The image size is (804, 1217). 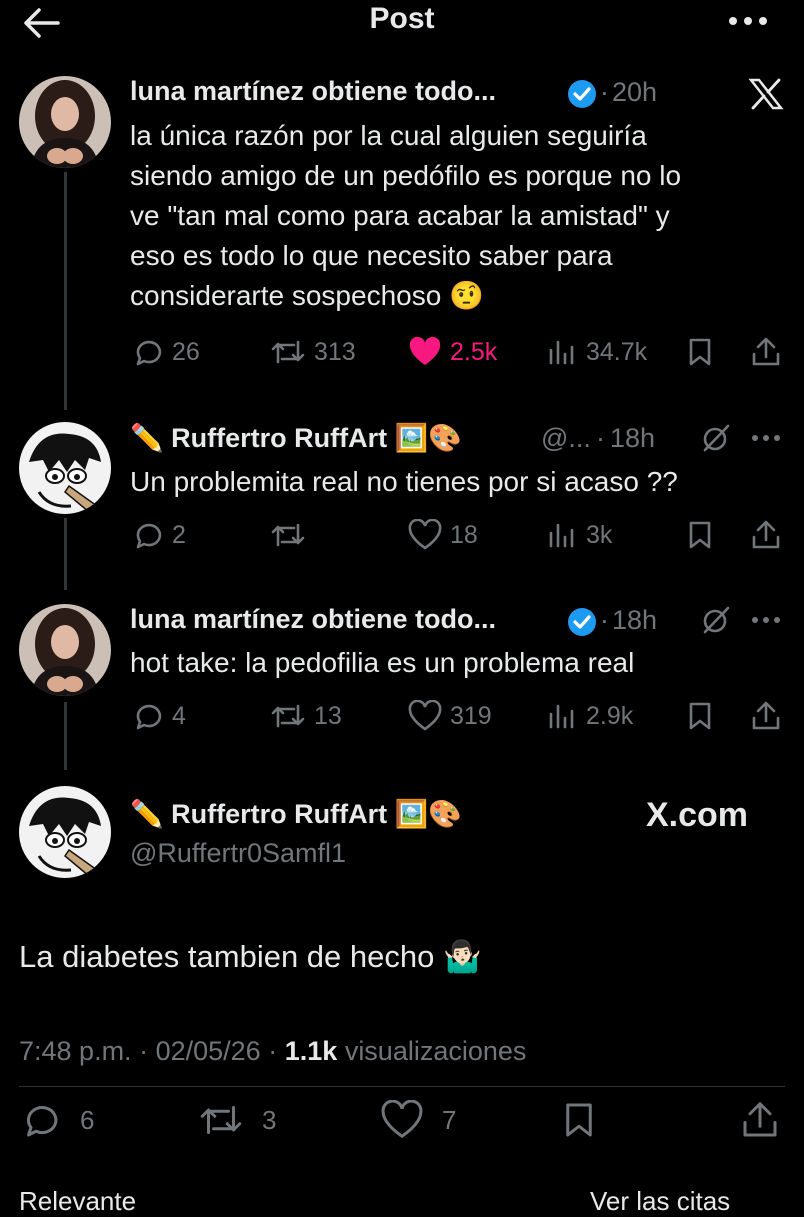 I want to click on reply-count: 4, so click(x=179, y=715).